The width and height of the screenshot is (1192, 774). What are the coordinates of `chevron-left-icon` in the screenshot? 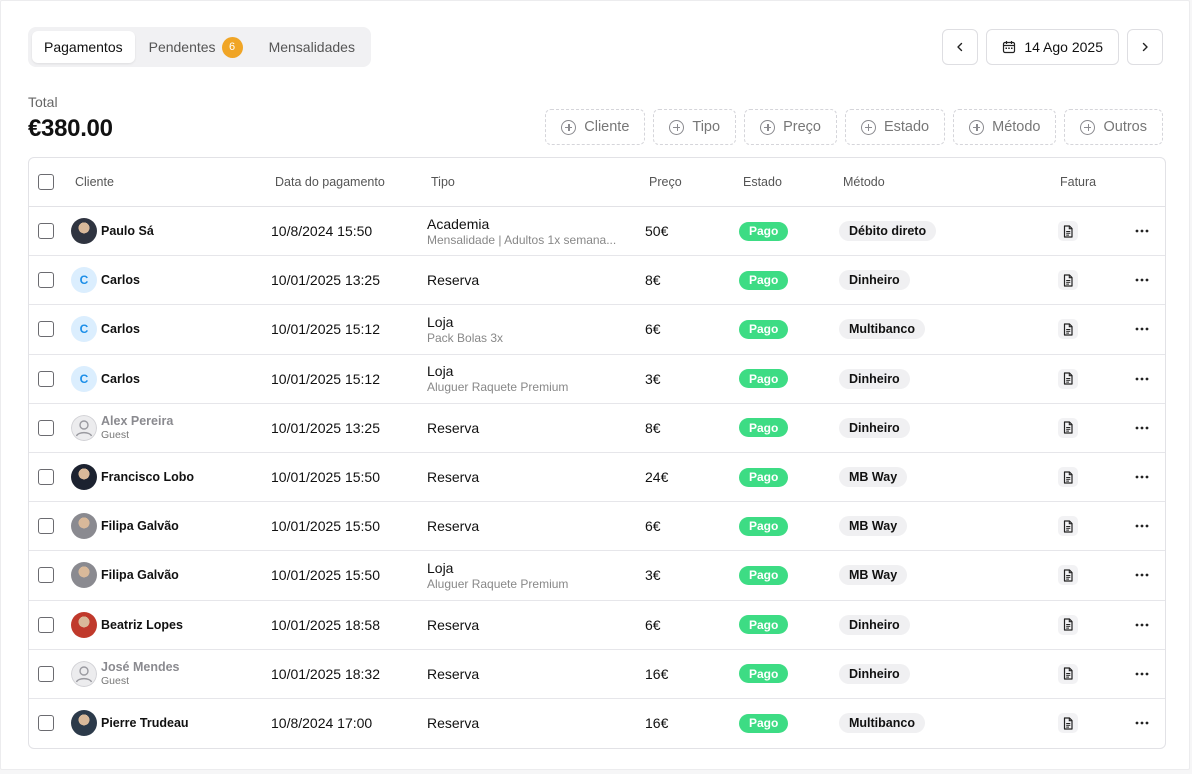 It's located at (960, 47).